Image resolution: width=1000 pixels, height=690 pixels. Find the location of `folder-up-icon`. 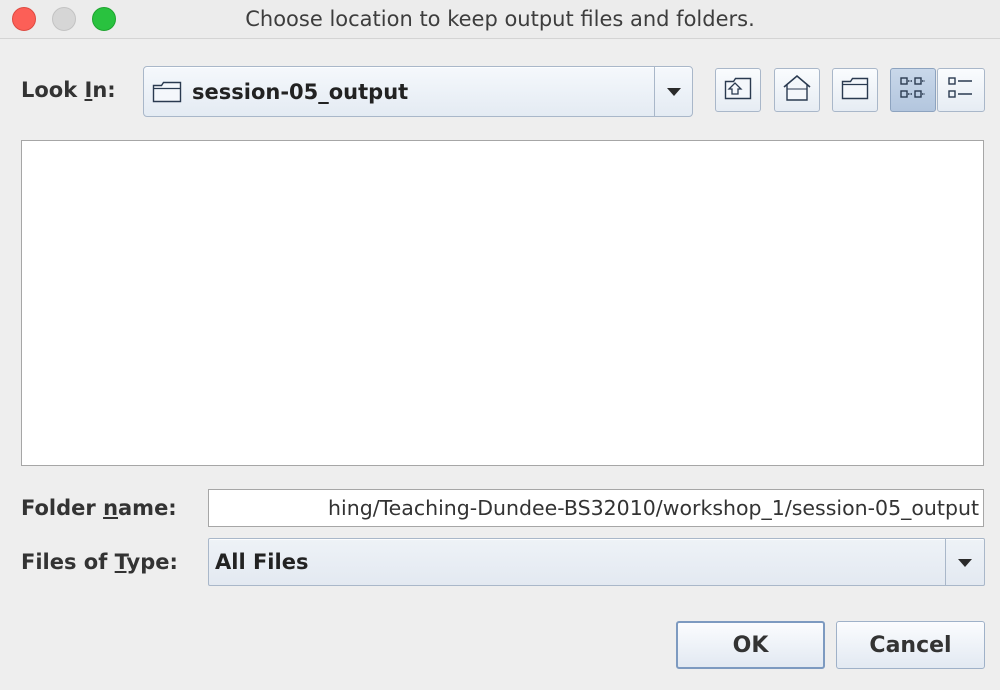

folder-up-icon is located at coordinates (738, 90).